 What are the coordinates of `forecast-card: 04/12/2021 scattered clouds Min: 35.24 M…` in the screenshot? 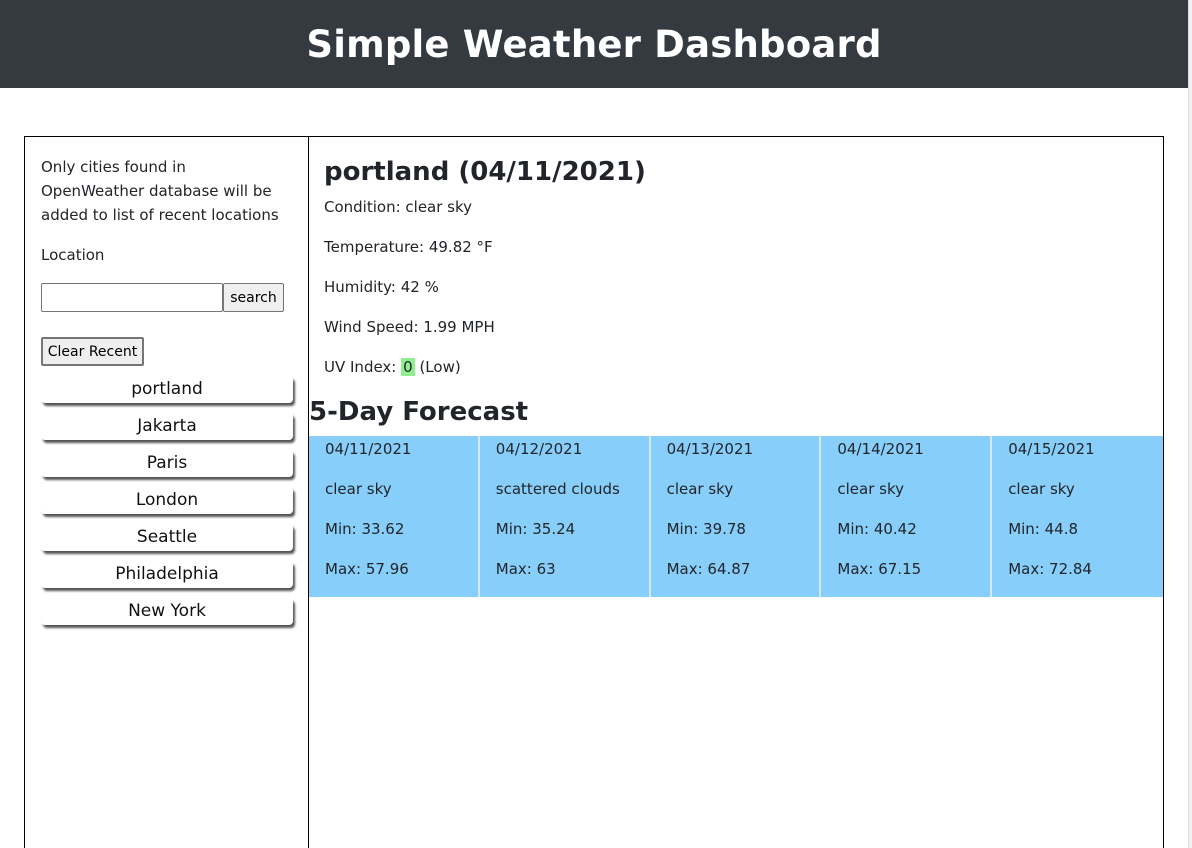 It's located at (565, 516).